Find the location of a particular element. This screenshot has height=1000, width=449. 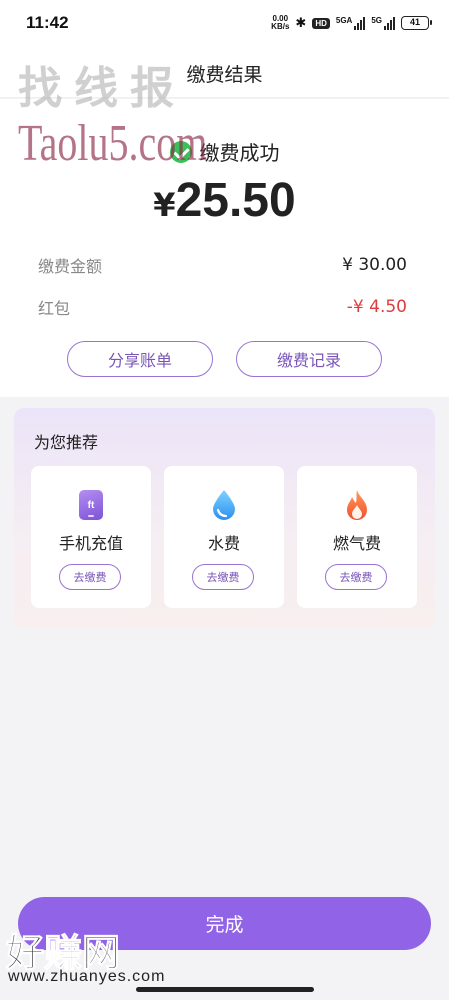

watermark-url-bottom: www.zhuanyes.com is located at coordinates (87, 976).